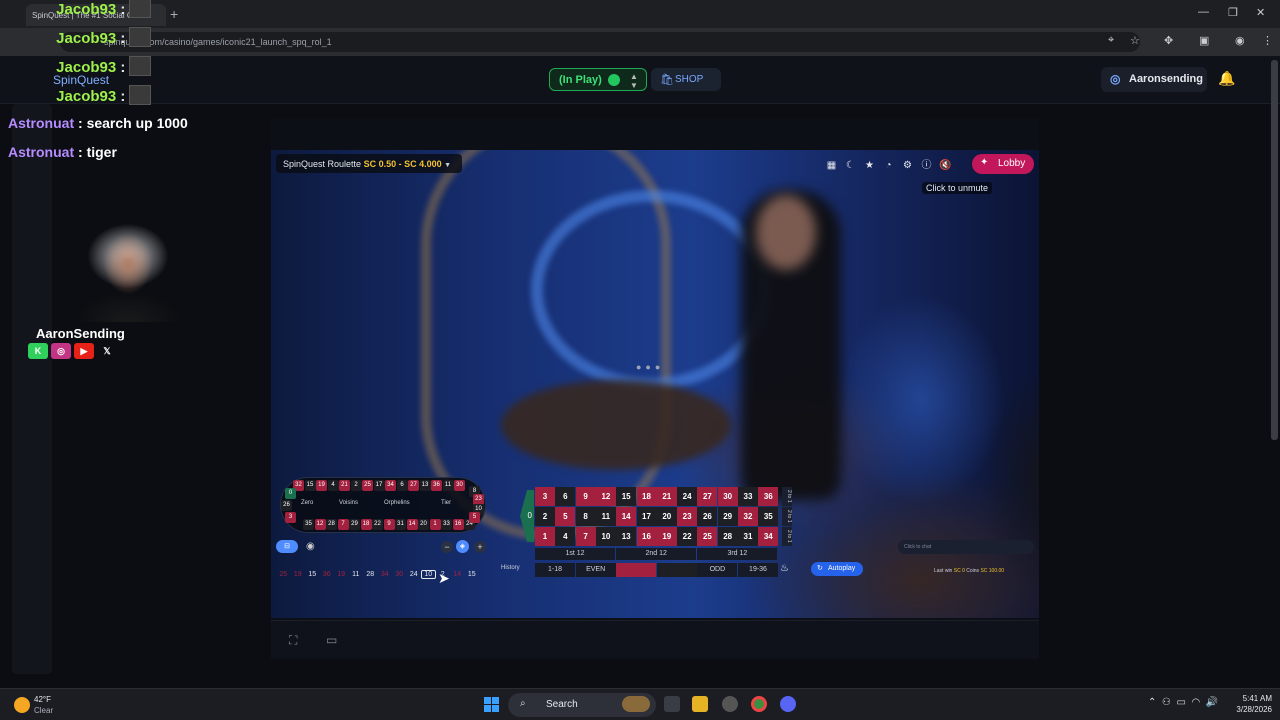 This screenshot has height=720, width=1280. What do you see at coordinates (1183, 702) in the screenshot?
I see `system-tray: ⌃ ⚇ ▭ ◠ 🔊` at bounding box center [1183, 702].